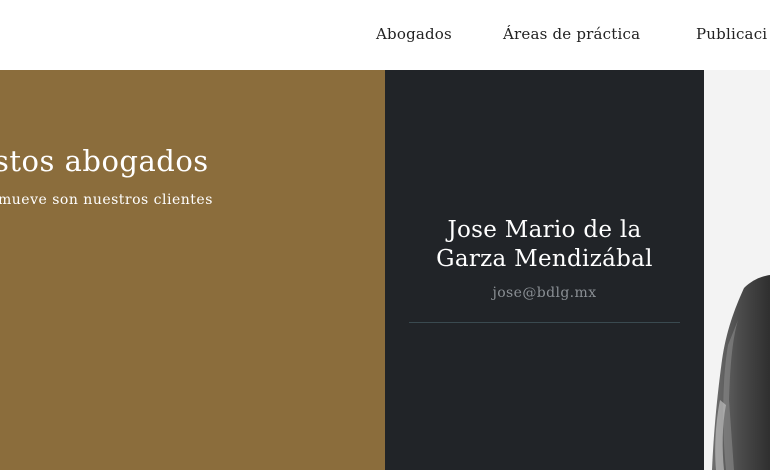 The width and height of the screenshot is (770, 470). I want to click on lawyer-photo, so click(737, 270).